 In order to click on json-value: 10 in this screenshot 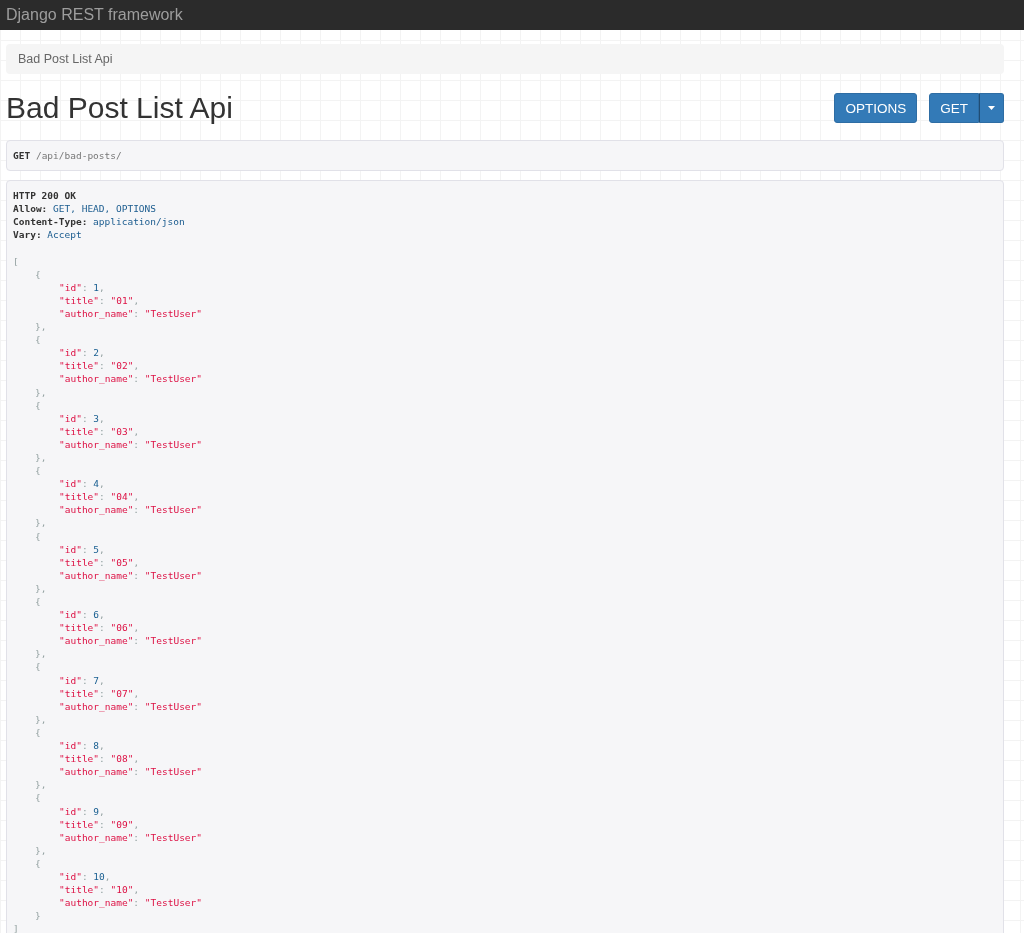, I will do `click(99, 876)`.